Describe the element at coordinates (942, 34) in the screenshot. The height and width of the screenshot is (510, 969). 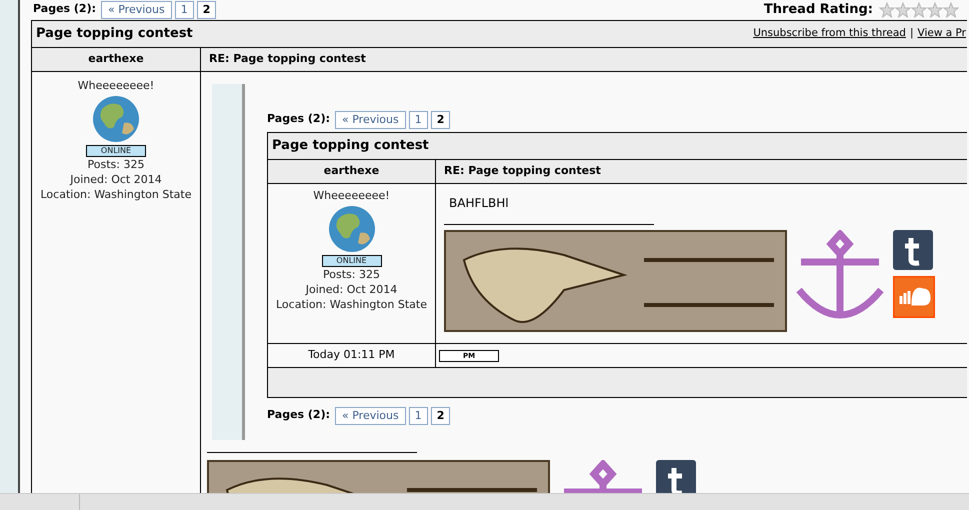
I see `view-link: View a Pr` at that location.